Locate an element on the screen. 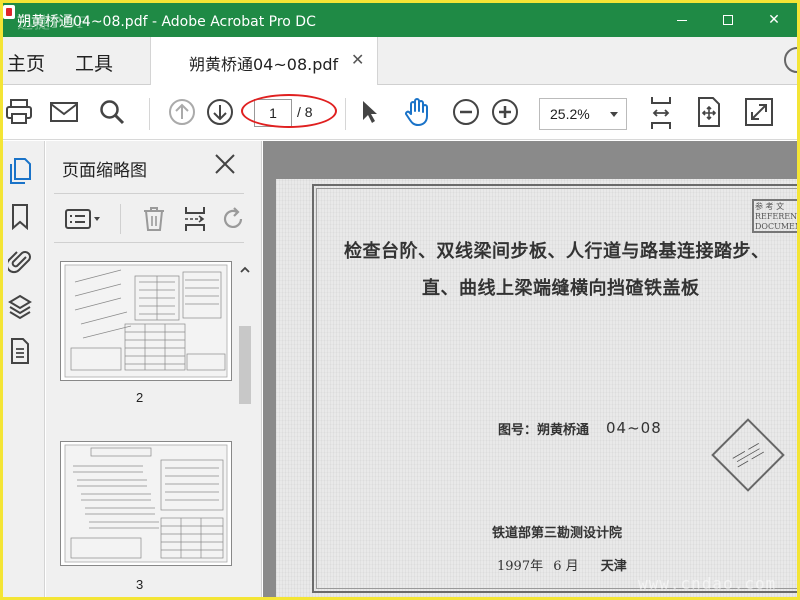 The width and height of the screenshot is (800, 600). zoom-dropdown: 25.2% is located at coordinates (583, 114).